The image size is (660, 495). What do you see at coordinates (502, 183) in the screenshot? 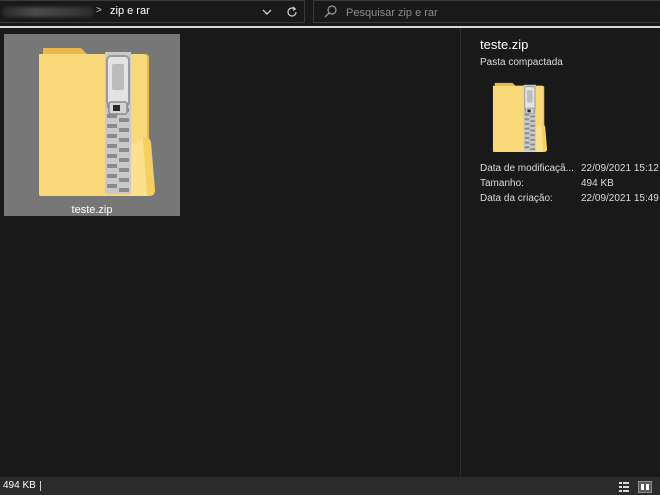
I see `property-label: Tamanho:` at bounding box center [502, 183].